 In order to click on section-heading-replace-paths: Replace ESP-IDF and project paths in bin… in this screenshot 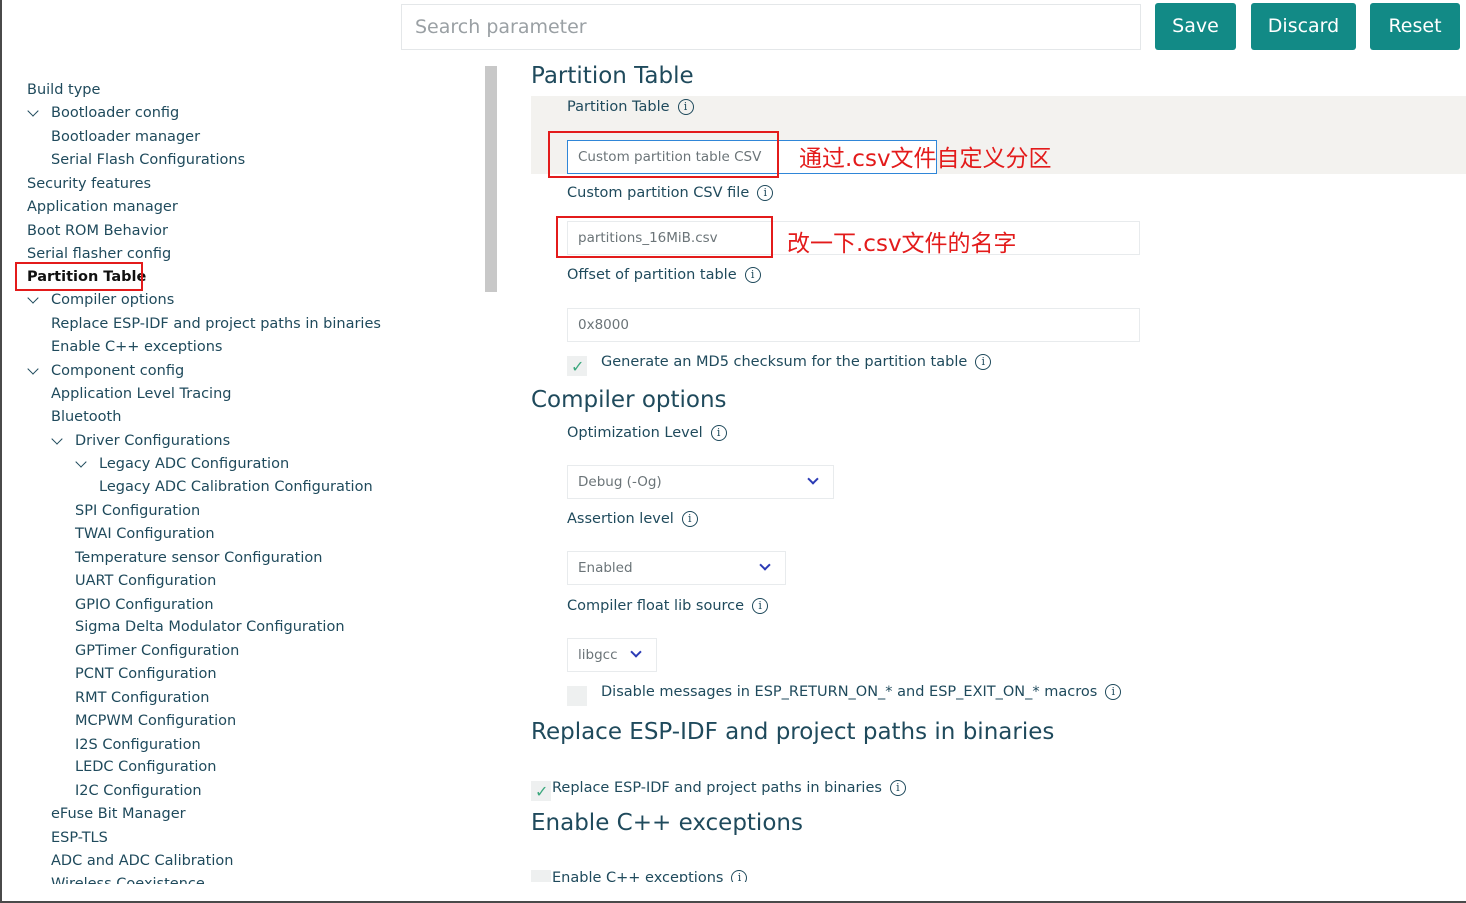, I will do `click(793, 732)`.